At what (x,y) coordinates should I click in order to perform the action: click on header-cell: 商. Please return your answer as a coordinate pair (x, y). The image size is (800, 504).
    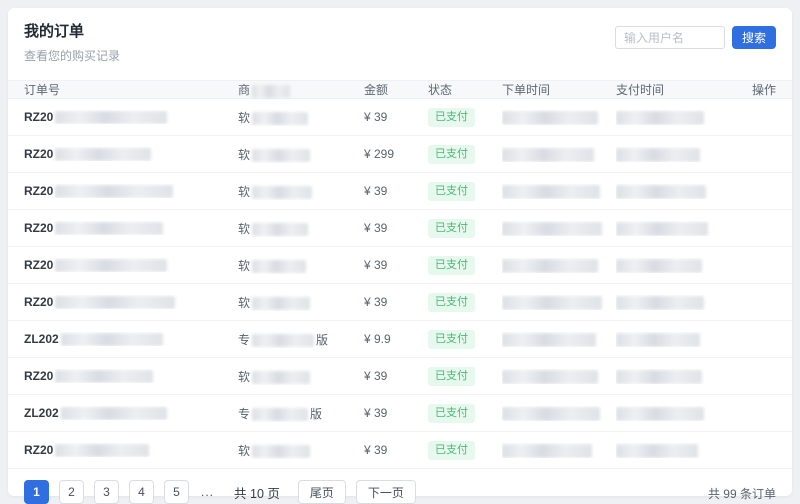
    Looking at the image, I should click on (301, 89).